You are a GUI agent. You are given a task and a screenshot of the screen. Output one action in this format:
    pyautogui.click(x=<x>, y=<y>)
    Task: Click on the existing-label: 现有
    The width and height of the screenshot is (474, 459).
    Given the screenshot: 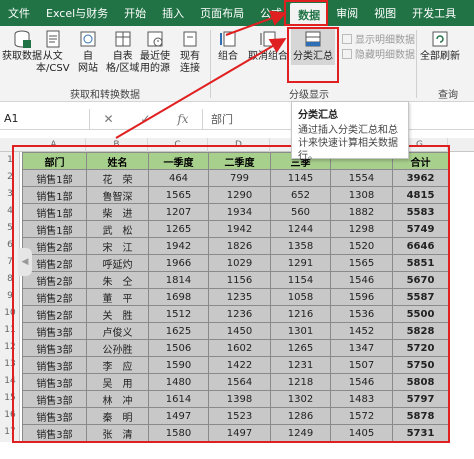 What is the action you would take?
    pyautogui.click(x=190, y=56)
    